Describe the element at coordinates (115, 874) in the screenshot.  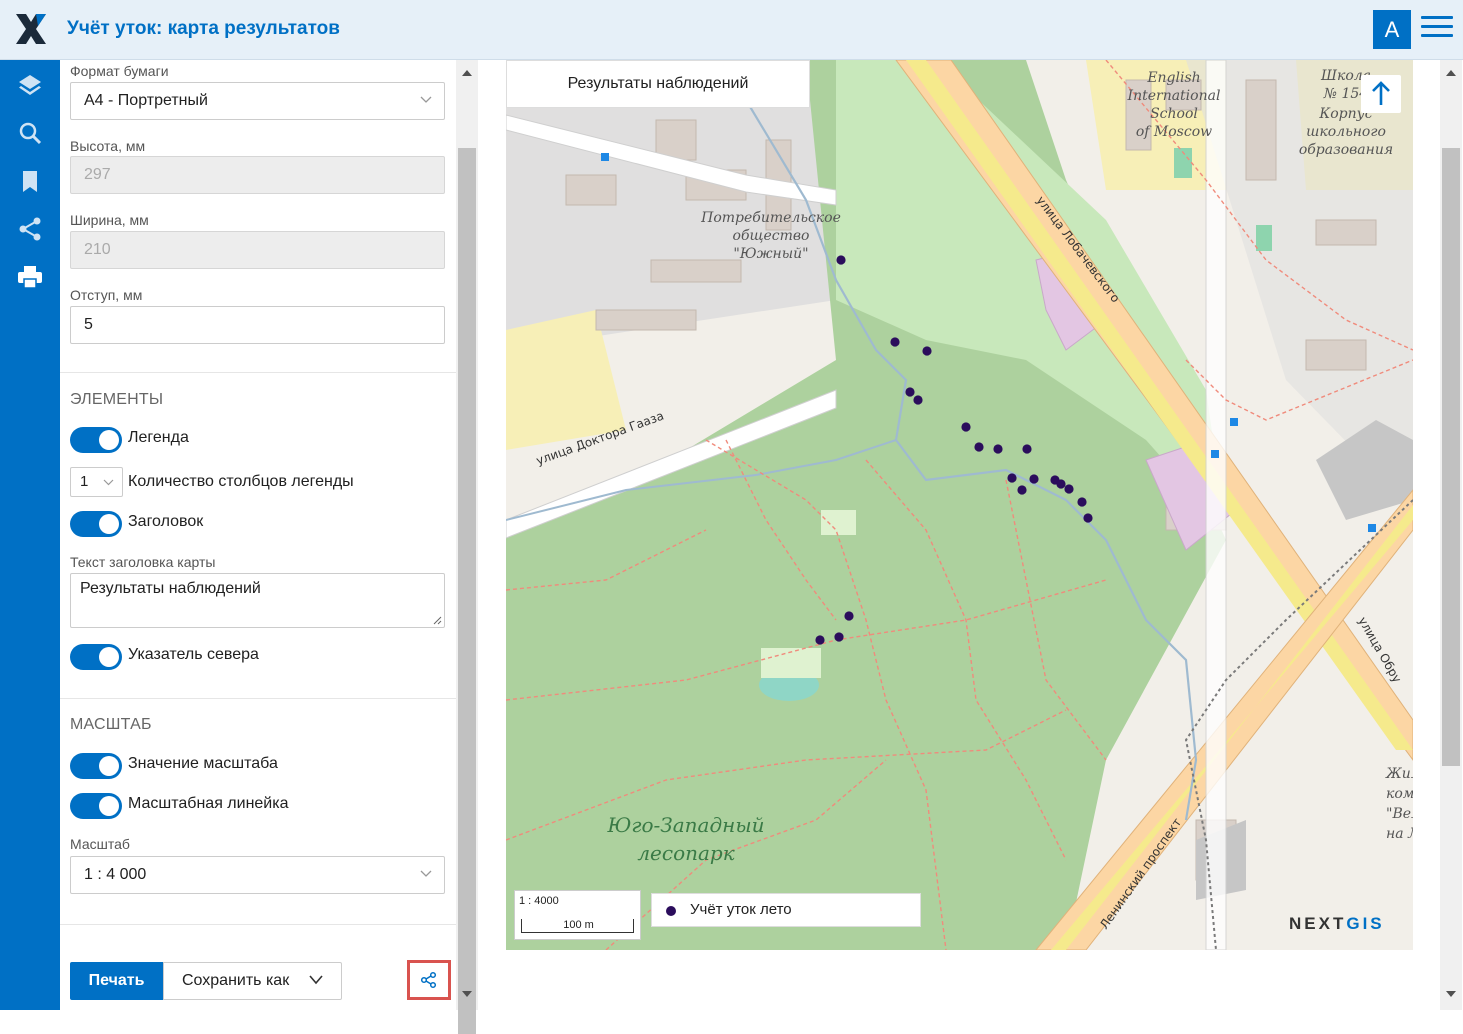
I see `scale-value: 1 : 4 000` at that location.